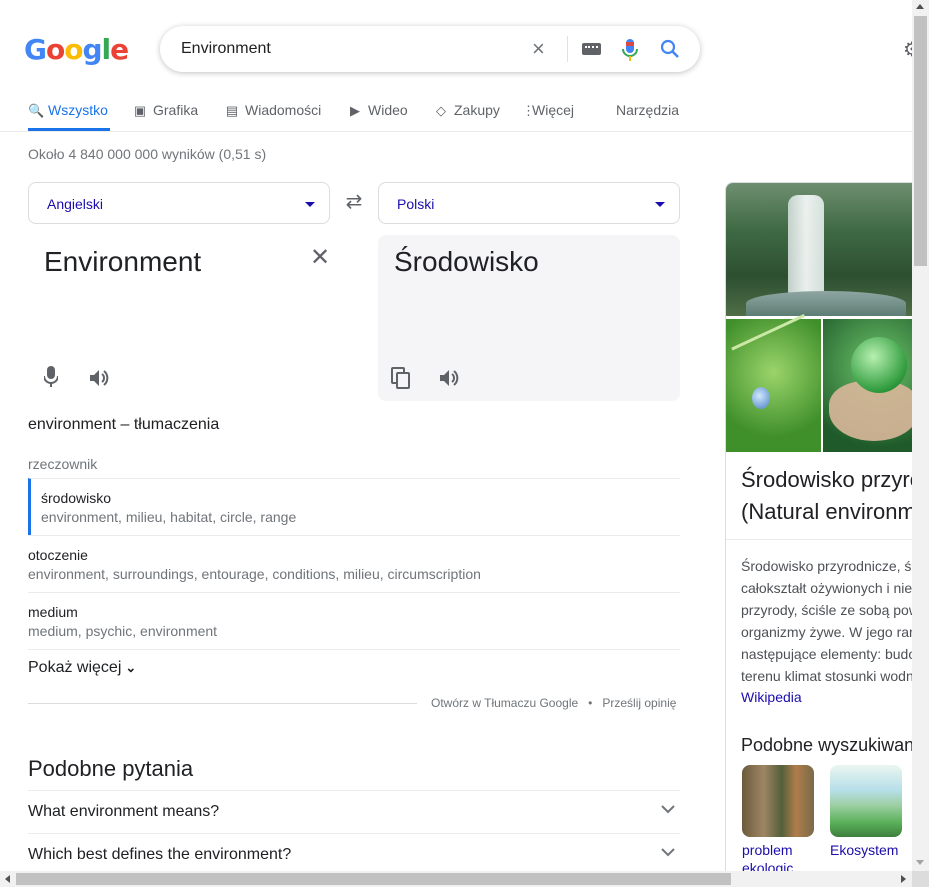 The width and height of the screenshot is (929, 887). Describe the element at coordinates (920, 141) in the screenshot. I see `vertical-scroll-thumb` at that location.